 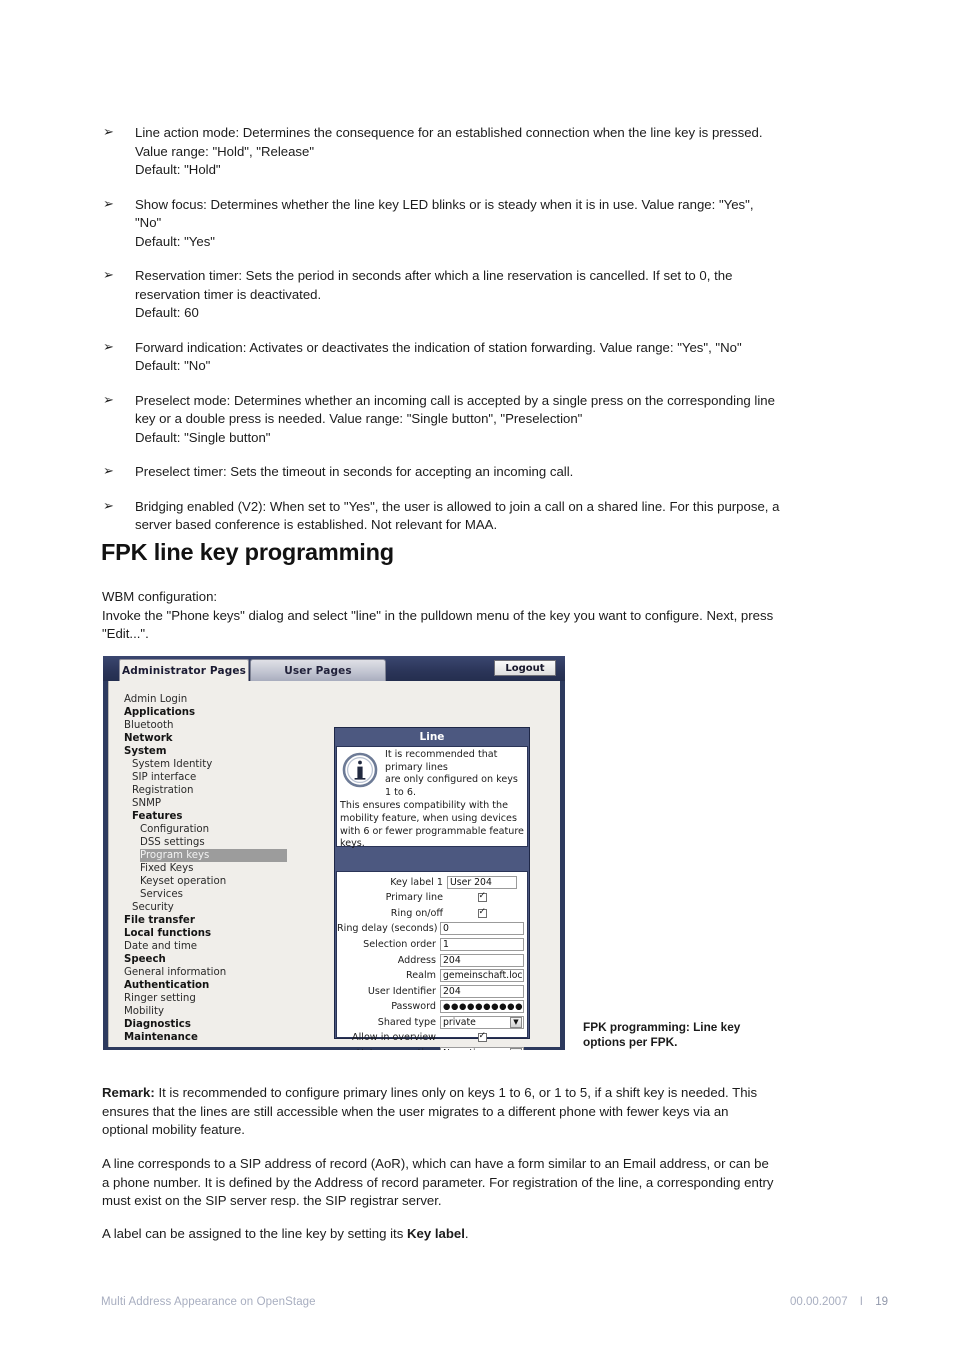 I want to click on field-allow-in-overview: Allow in overview, so click(x=432, y=1037).